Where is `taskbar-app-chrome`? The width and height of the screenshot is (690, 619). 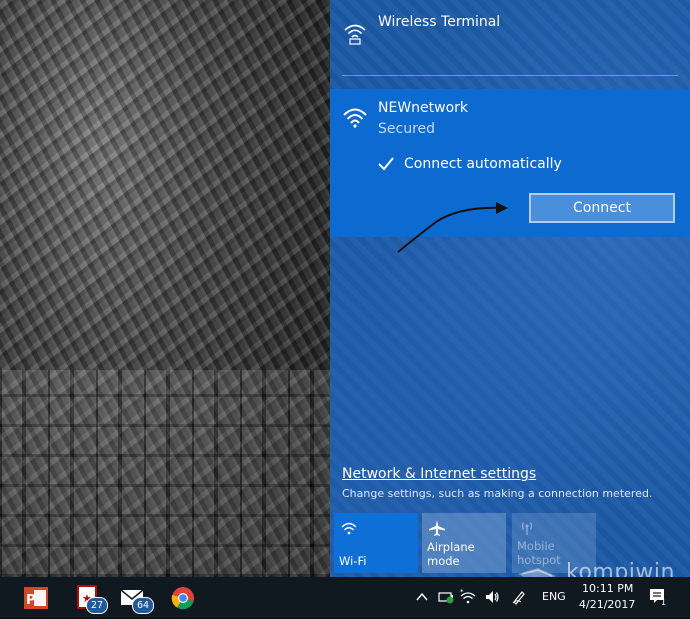
taskbar-app-chrome is located at coordinates (184, 598).